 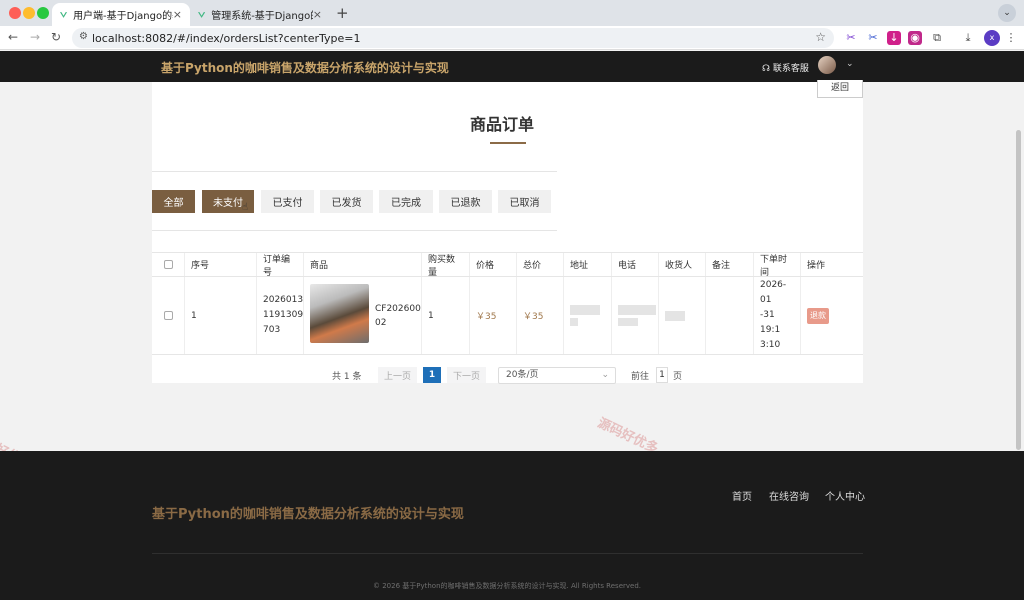 I want to click on cell-price: ￥35, so click(x=493, y=315).